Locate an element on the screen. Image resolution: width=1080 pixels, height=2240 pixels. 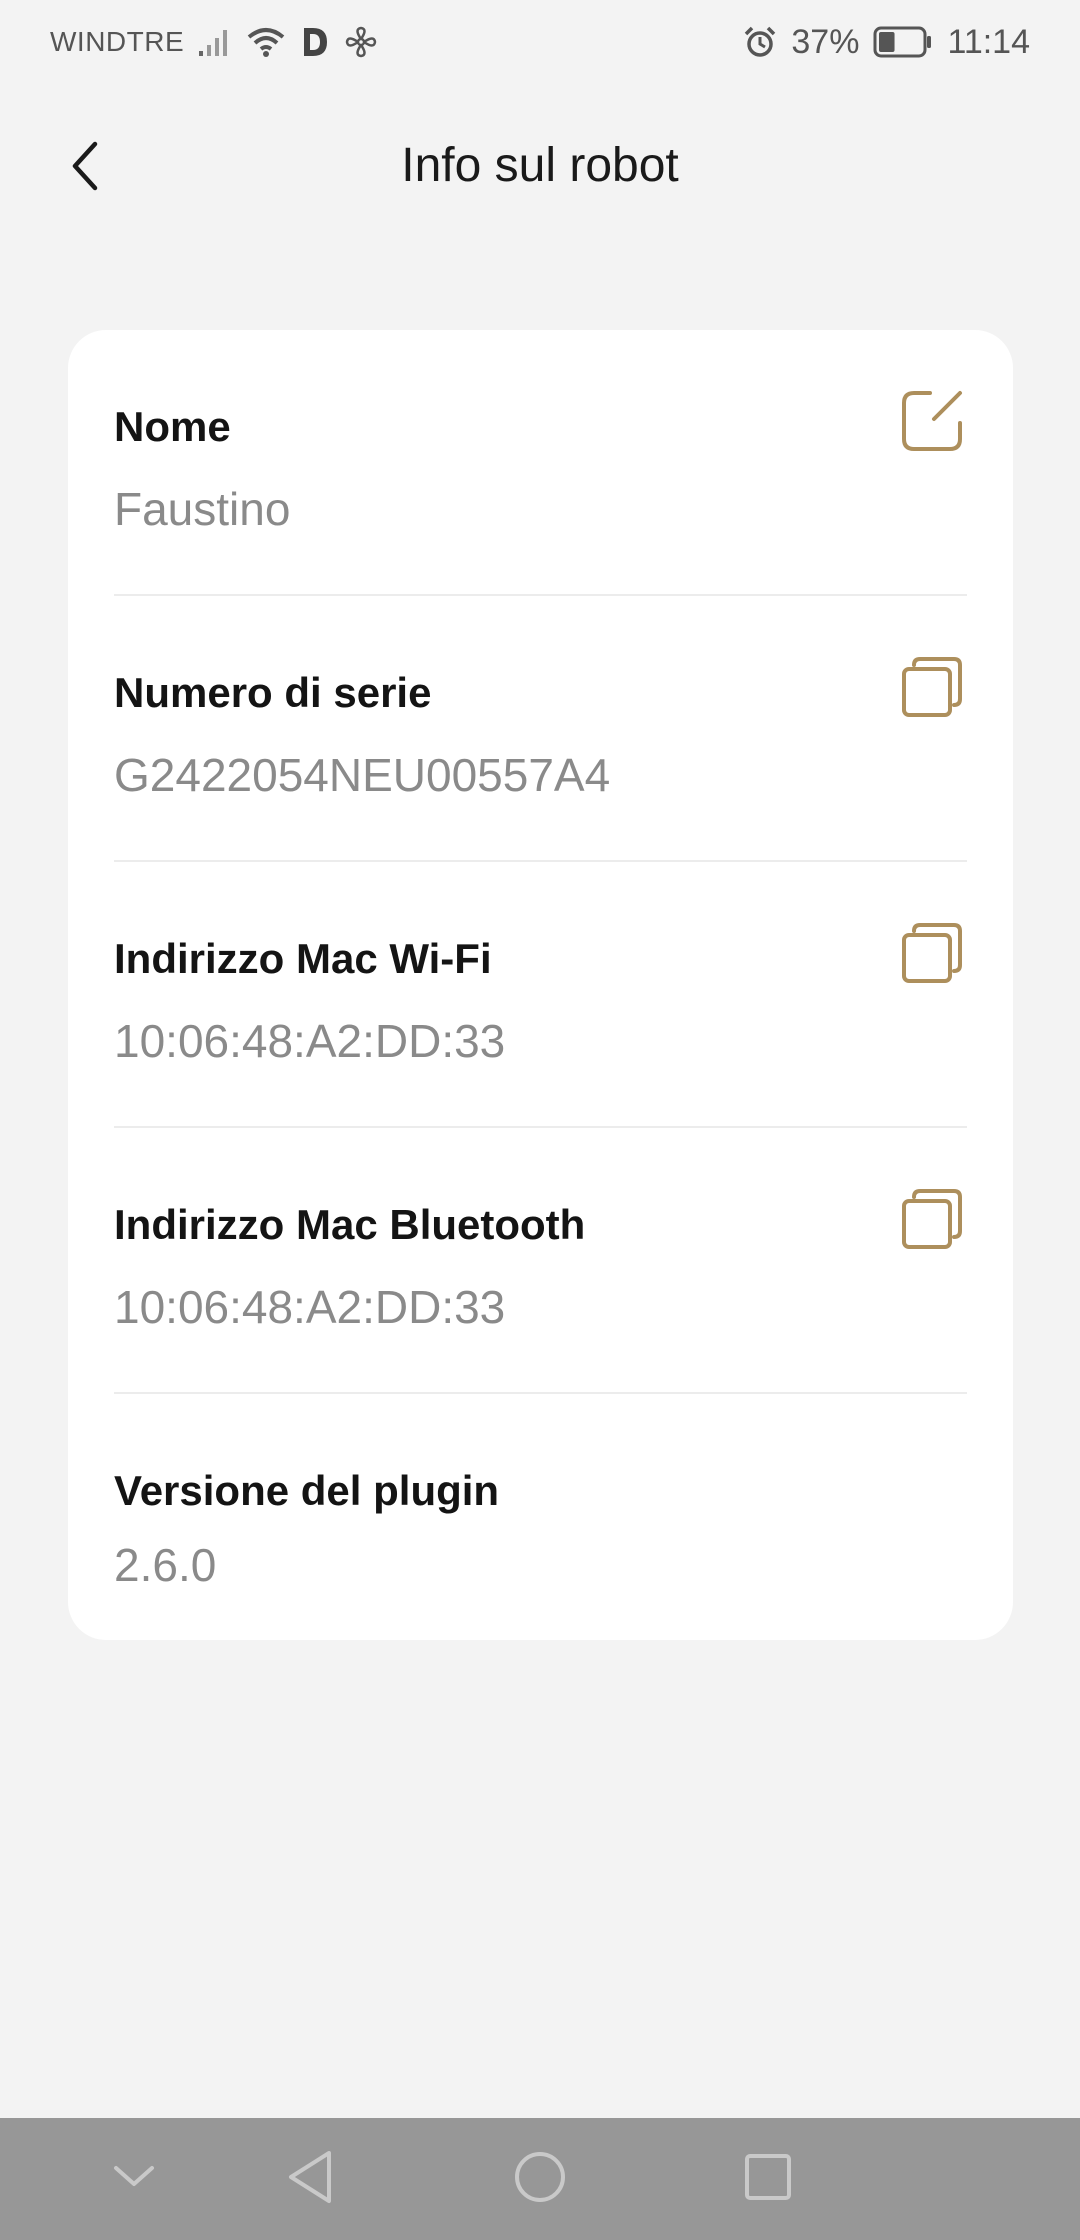
wifi-icon is located at coordinates (266, 42).